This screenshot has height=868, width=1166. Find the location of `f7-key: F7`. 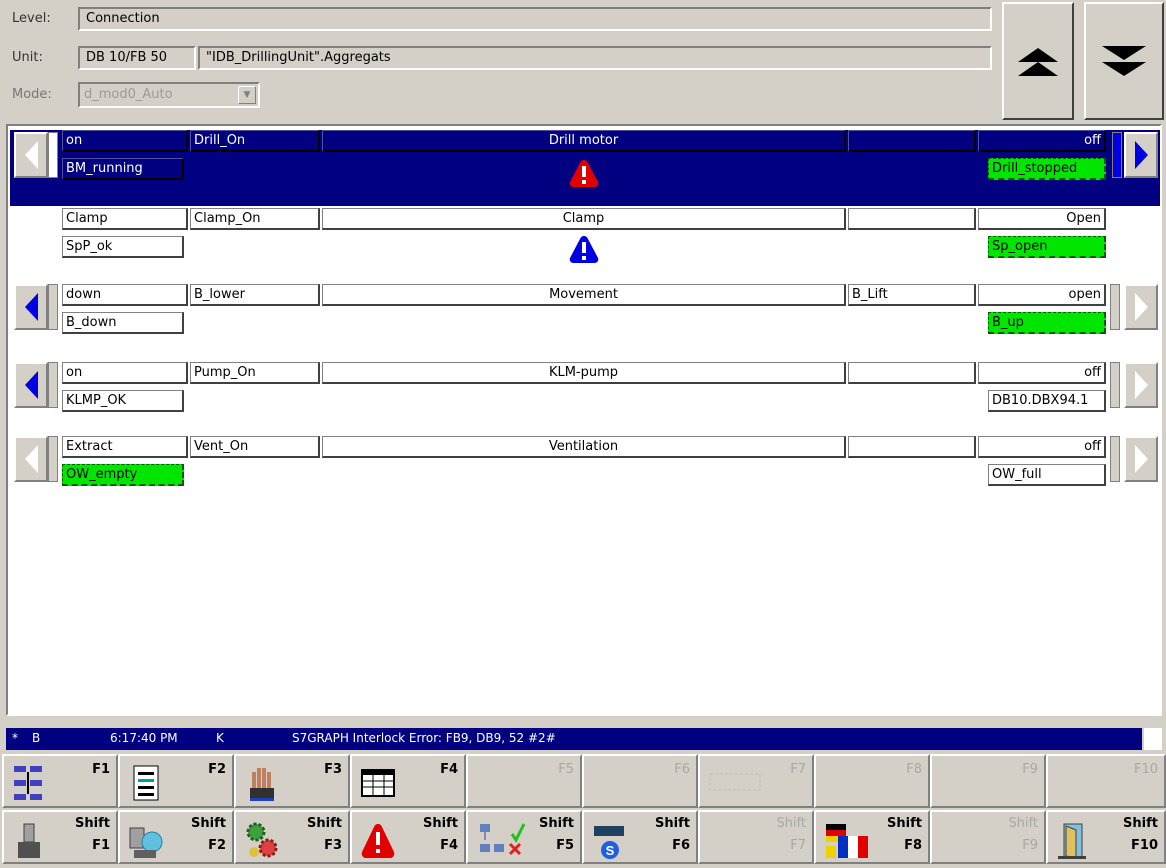

f7-key: F7 is located at coordinates (756, 781).